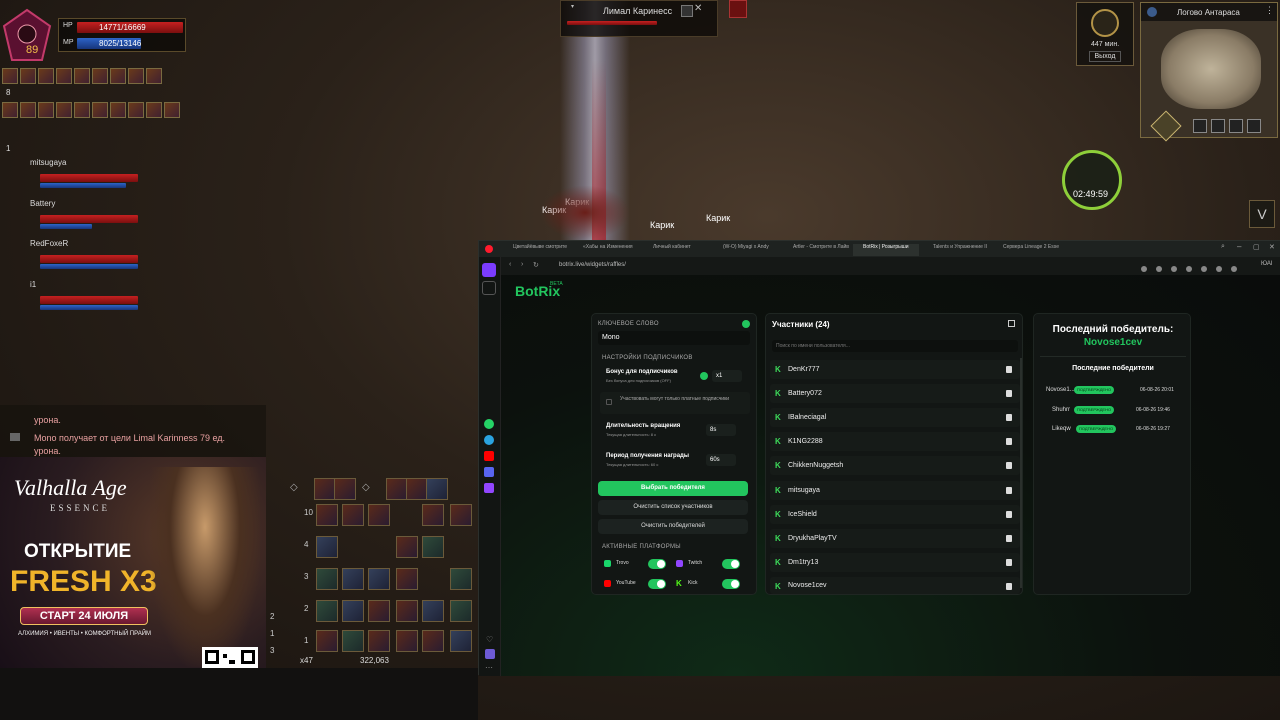  Describe the element at coordinates (895, 465) in the screenshot. I see `participant-row: K ChikkenNuggetsh` at that location.